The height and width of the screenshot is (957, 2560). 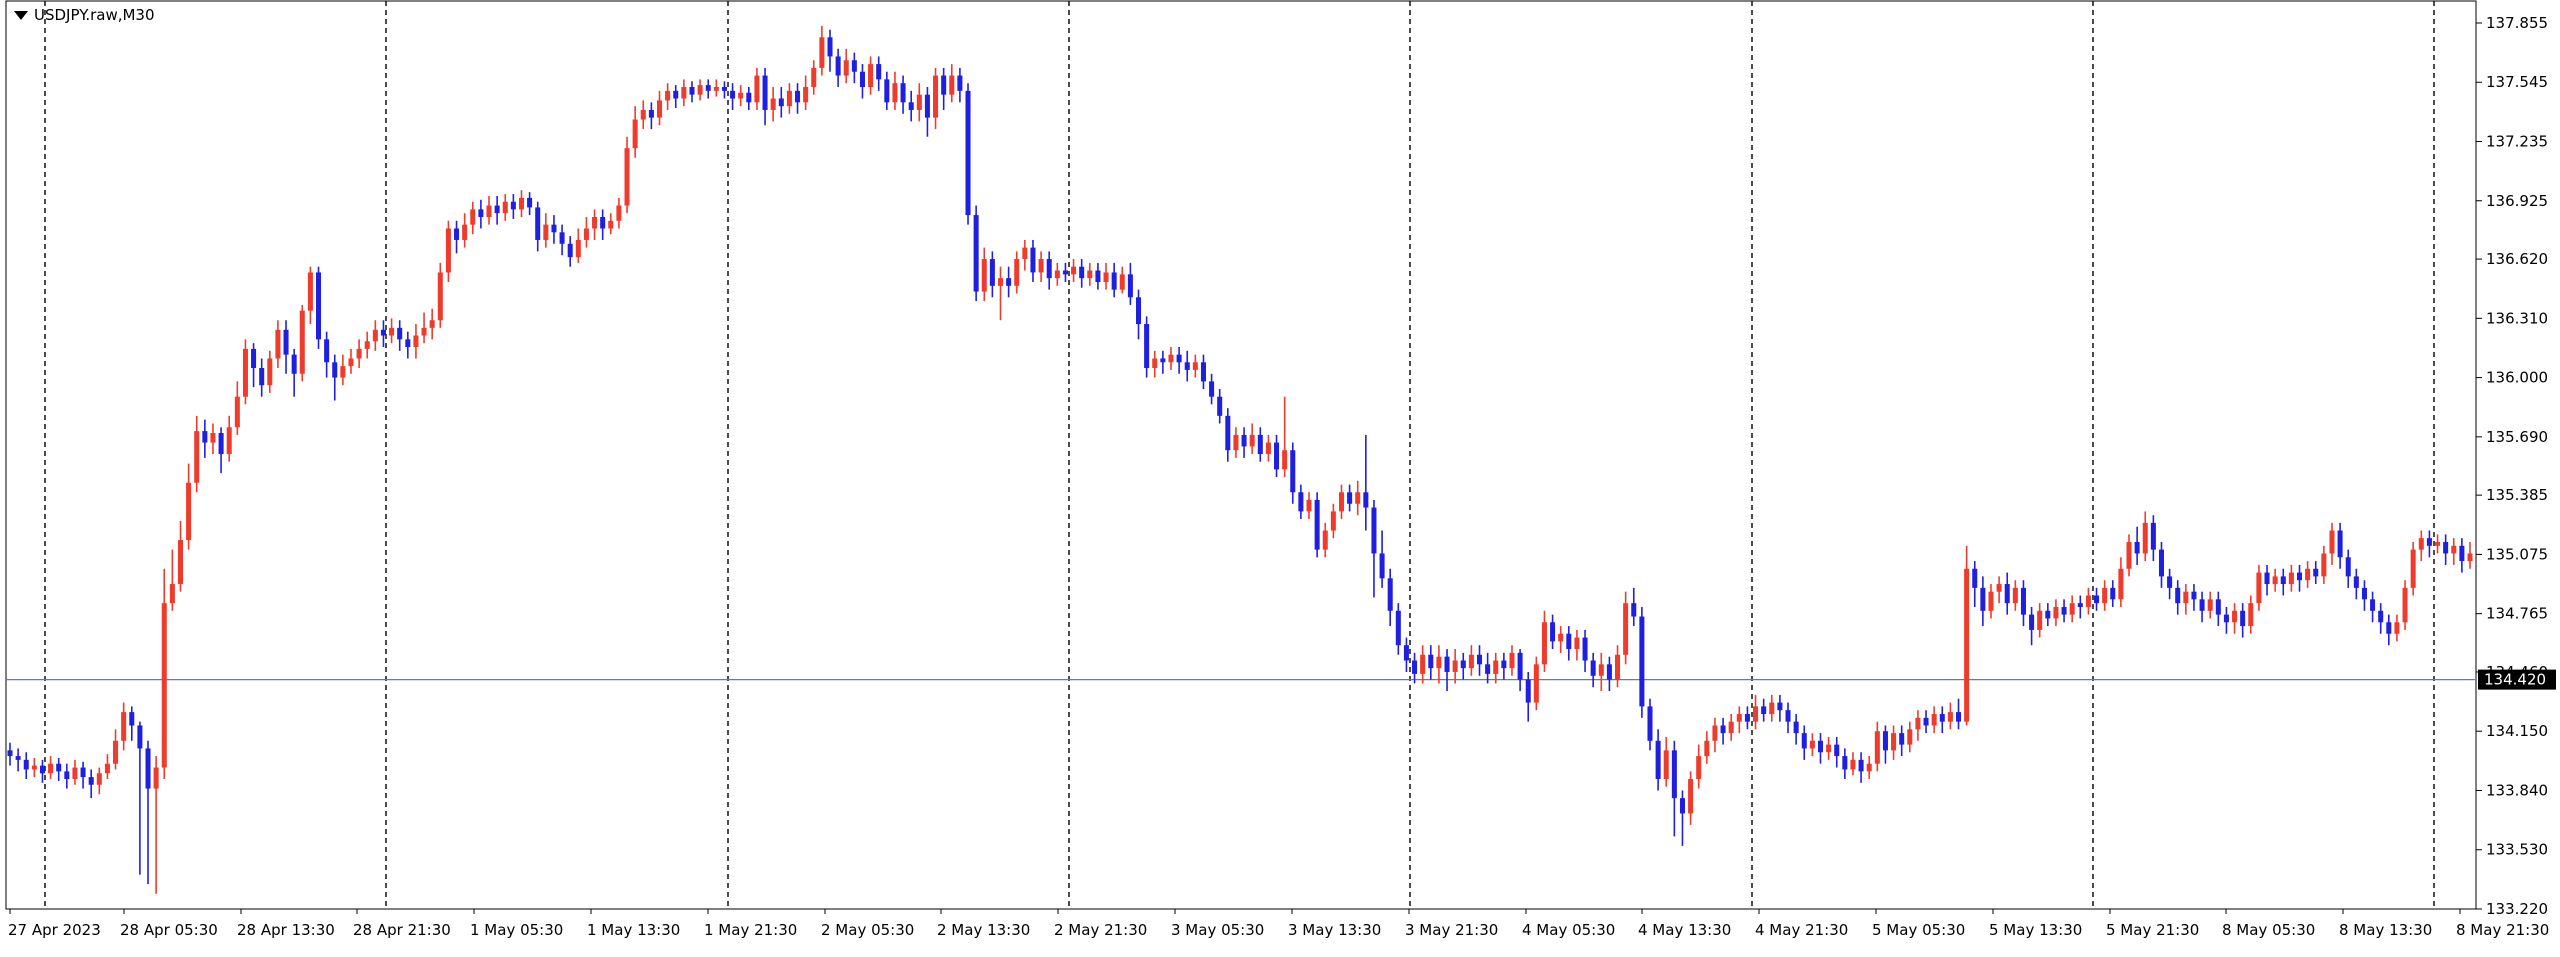 I want to click on x-tick-label: 3 May 05:30, so click(x=1217, y=930).